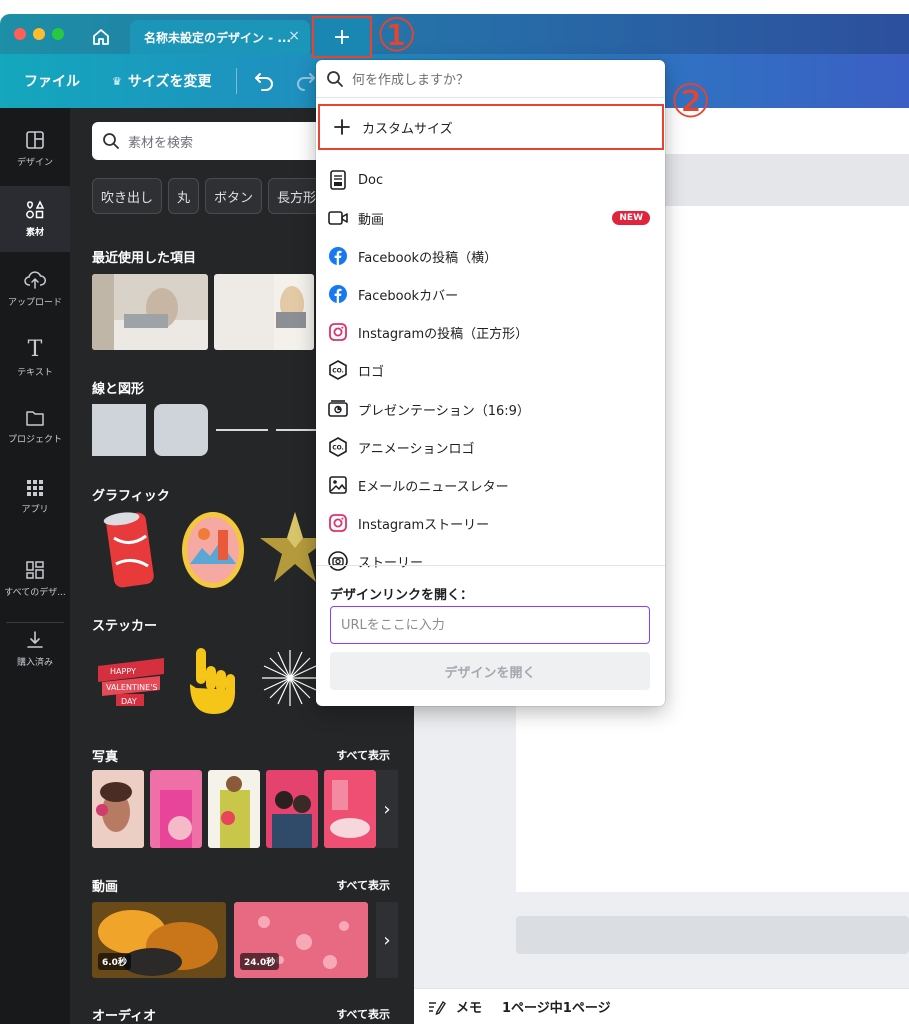 The width and height of the screenshot is (909, 1024). What do you see at coordinates (52, 81) in the screenshot?
I see `file-menu-button: ファイル` at bounding box center [52, 81].